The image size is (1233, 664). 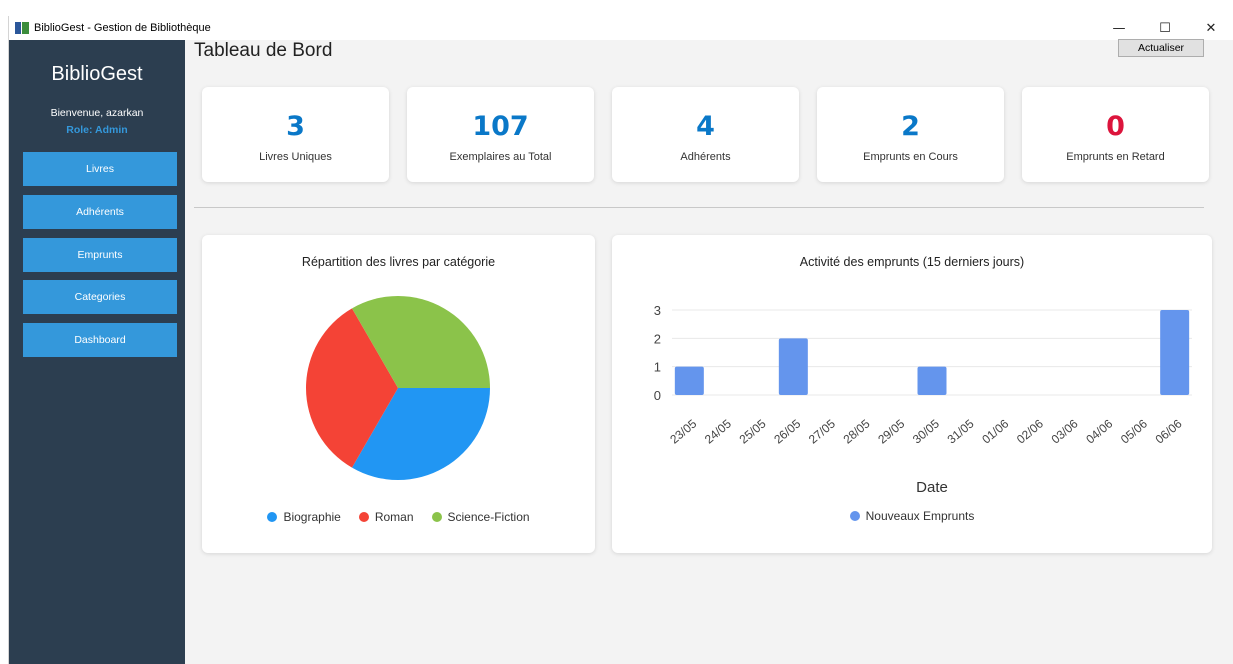 I want to click on x-tick-label: 05/06, so click(x=1134, y=431).